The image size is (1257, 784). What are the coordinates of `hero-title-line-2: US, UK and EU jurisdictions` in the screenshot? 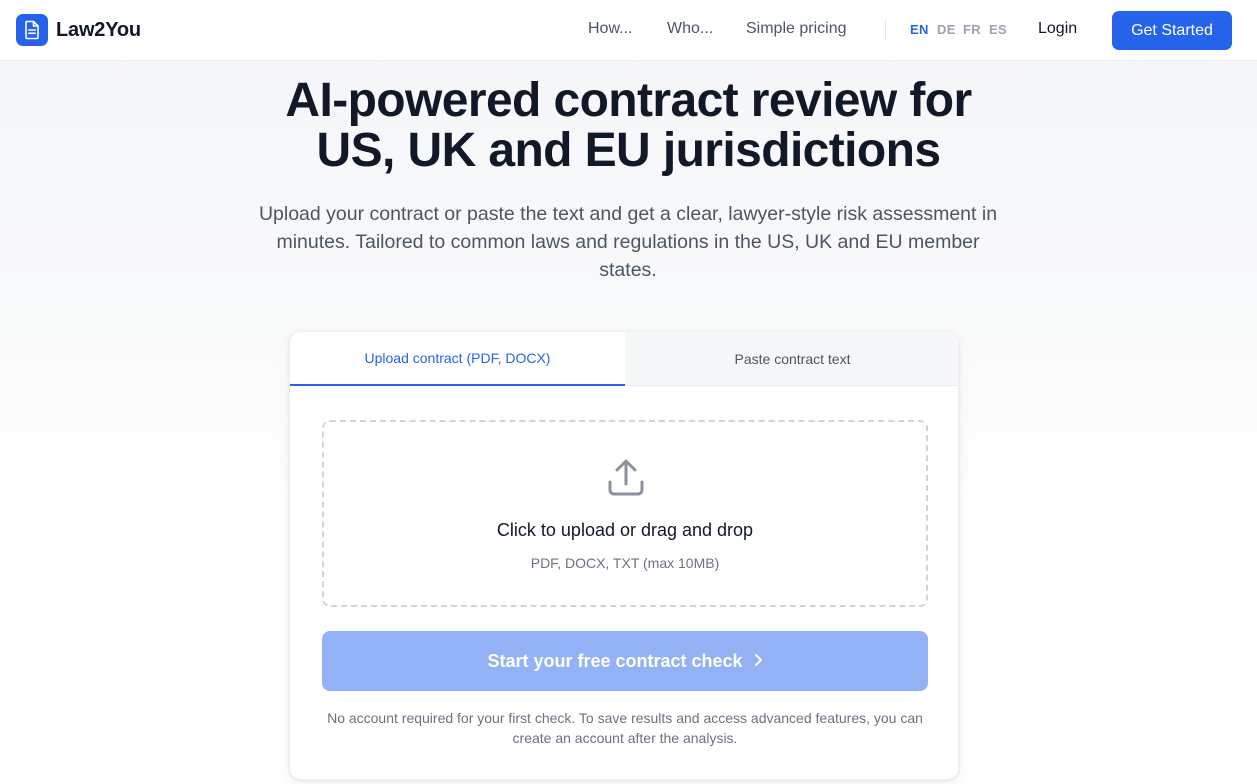 It's located at (628, 150).